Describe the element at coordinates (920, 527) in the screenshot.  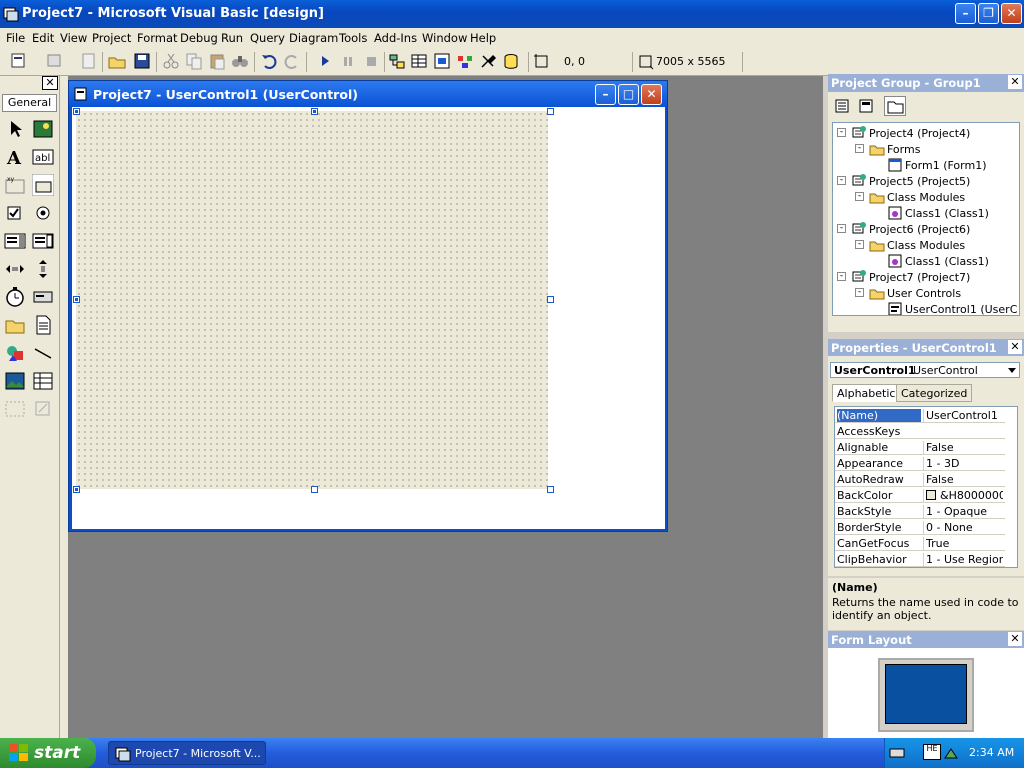
I see `property-row: BorderStyle 0 - None` at that location.